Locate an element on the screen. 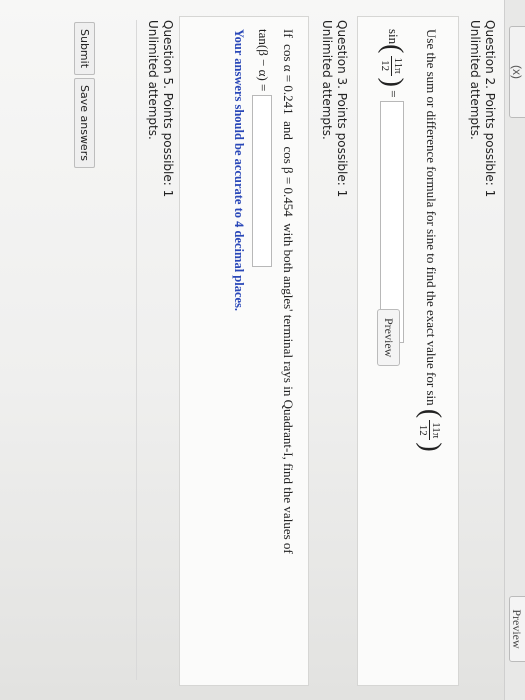 This screenshot has width=525, height=700. question-2-title: Question 2. Points possible: 1 is located at coordinates (490, 109).